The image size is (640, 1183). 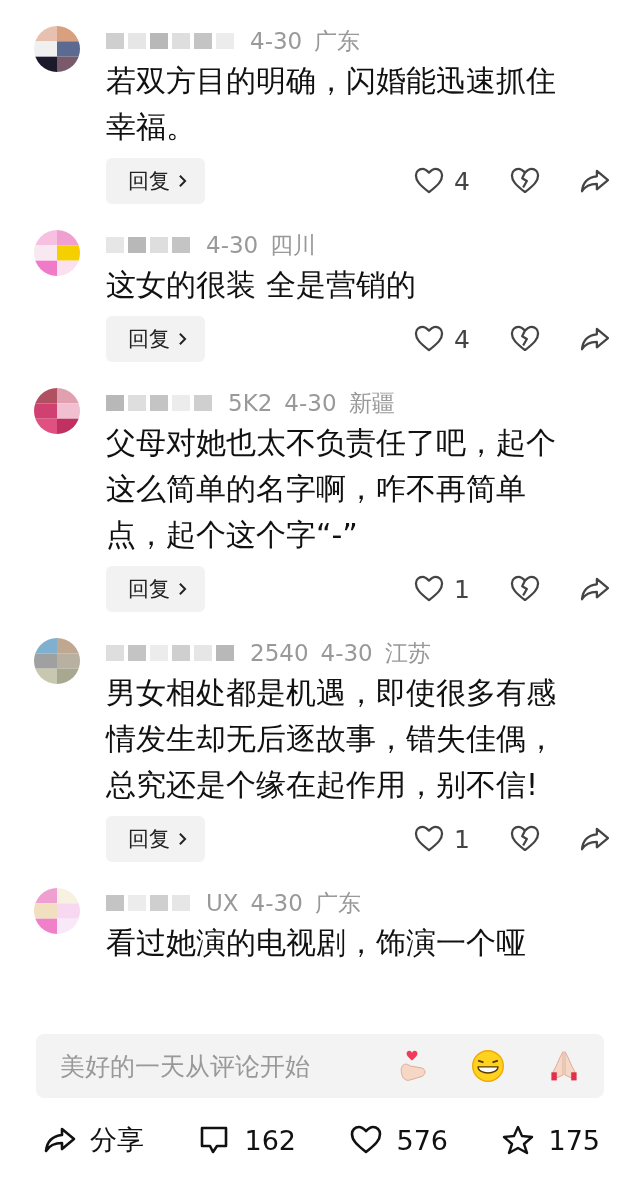 I want to click on star-button: 175, so click(x=551, y=1140).